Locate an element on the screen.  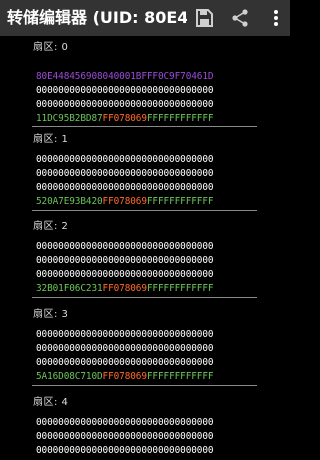
sector-trailer: 520A7E93B420FF078069FFFFFFFFFFFF is located at coordinates (125, 202).